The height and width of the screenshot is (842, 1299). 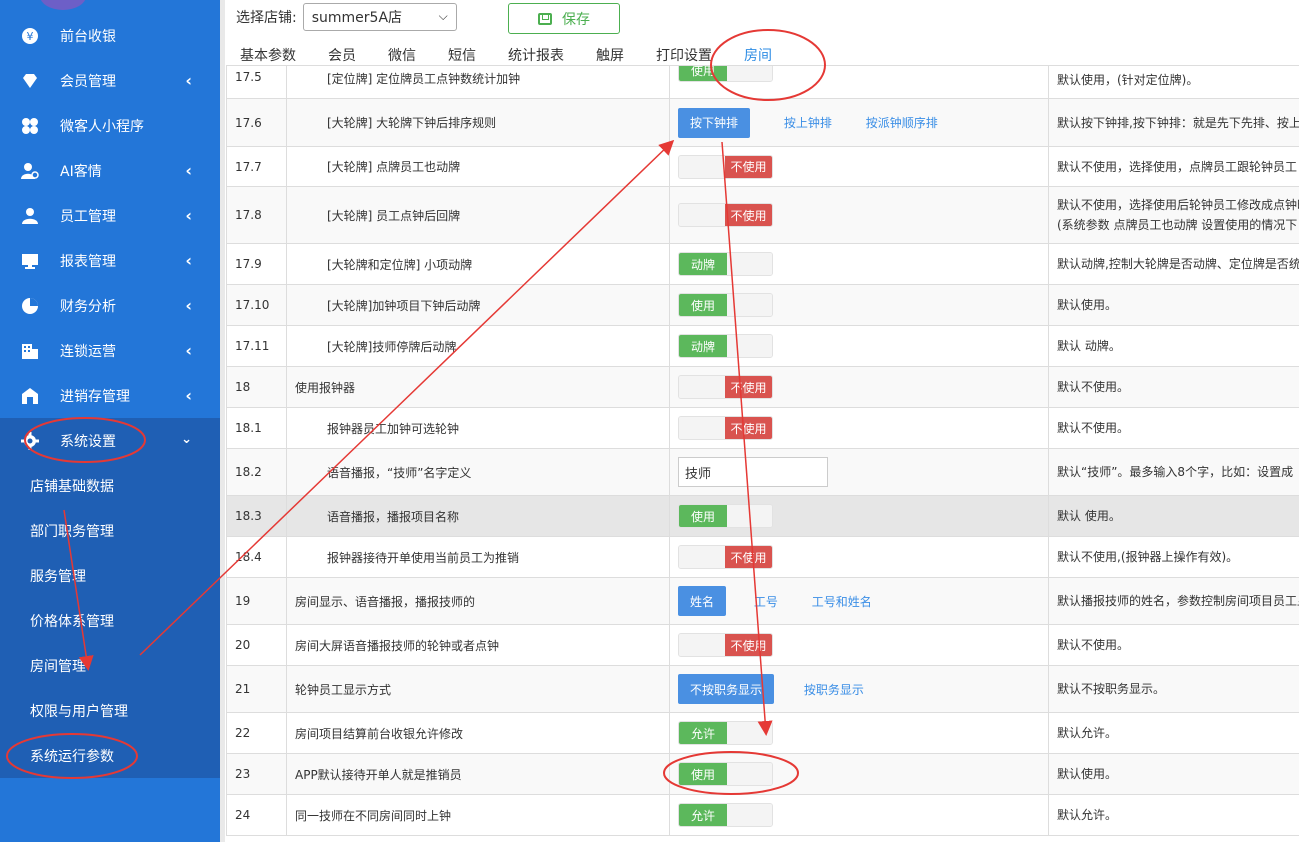 What do you see at coordinates (478, 774) in the screenshot?
I see `row-name: APP默认接待开单人就是推销员` at bounding box center [478, 774].